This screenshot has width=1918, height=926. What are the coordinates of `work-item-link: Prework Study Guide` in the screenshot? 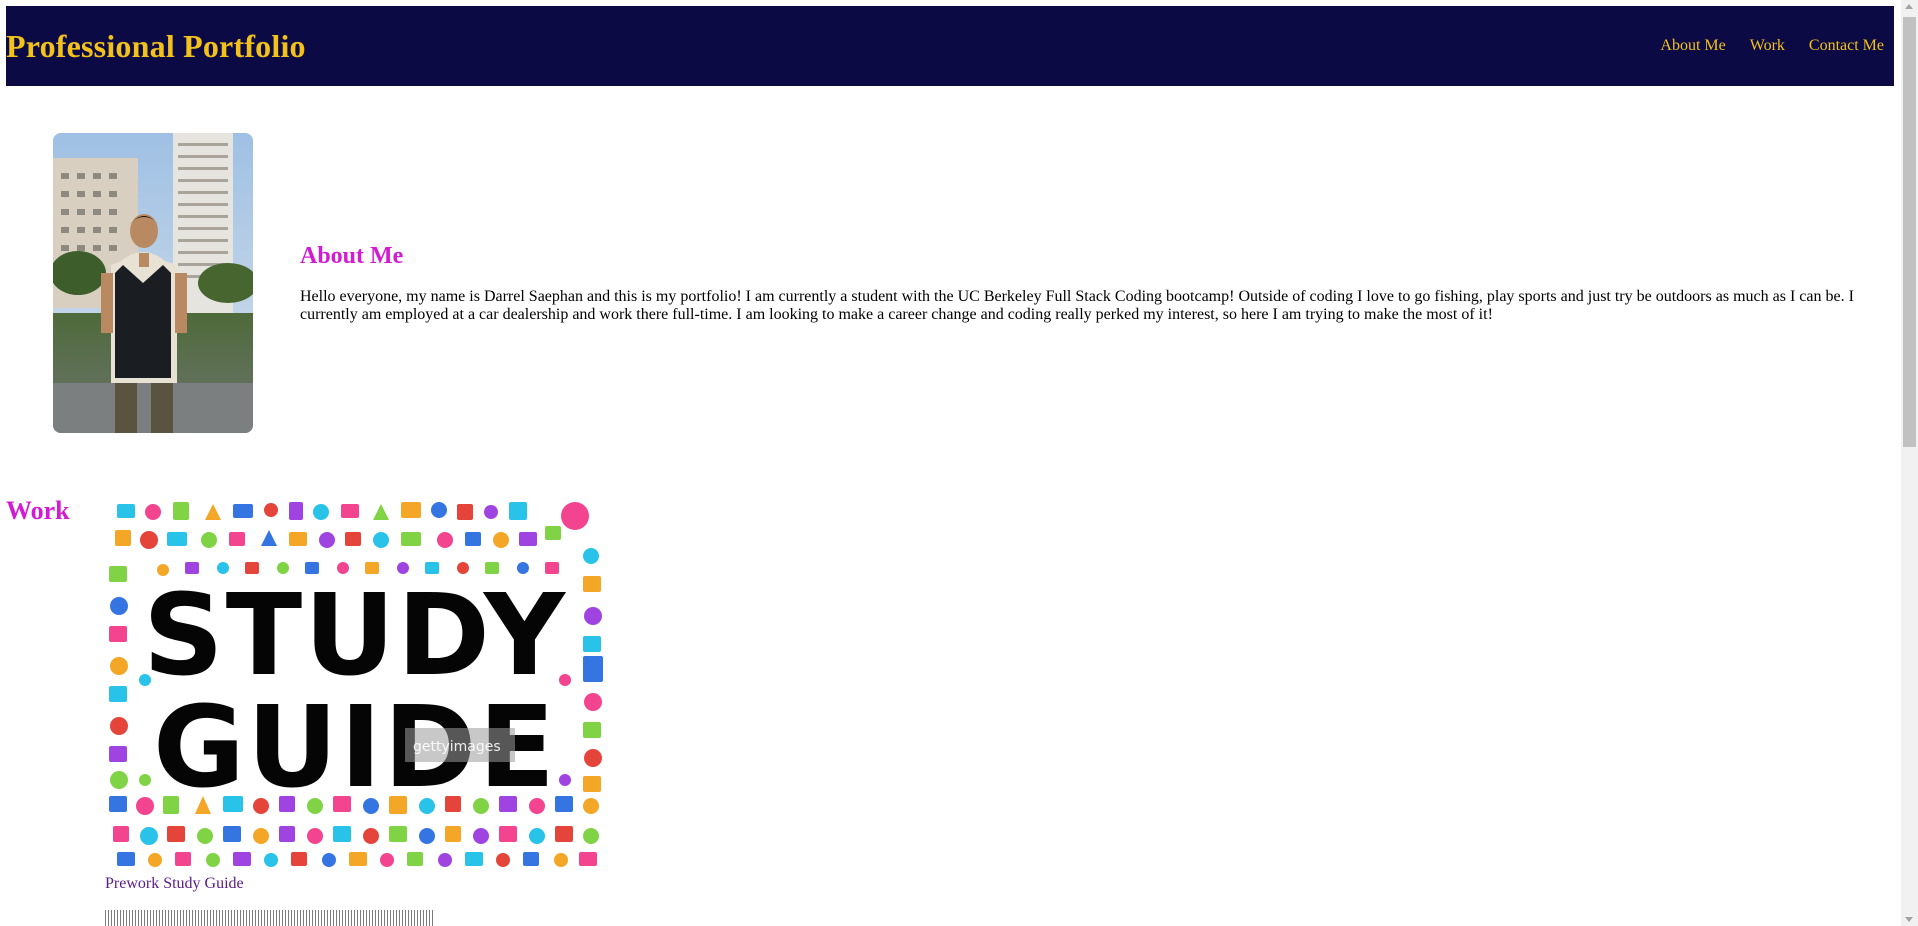 It's located at (355, 884).